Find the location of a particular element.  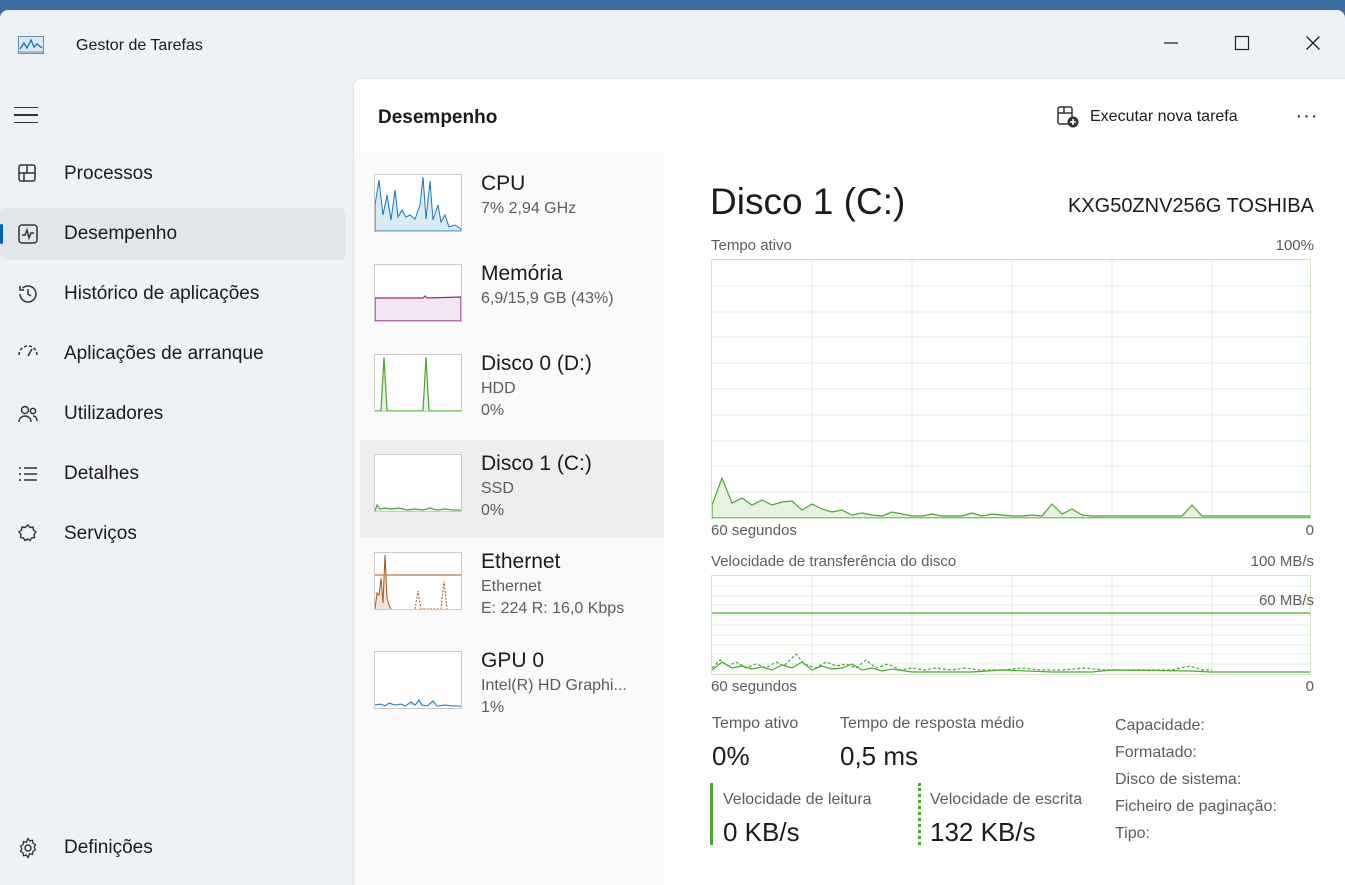

response-time-label: Tempo de resposta médio is located at coordinates (932, 723).